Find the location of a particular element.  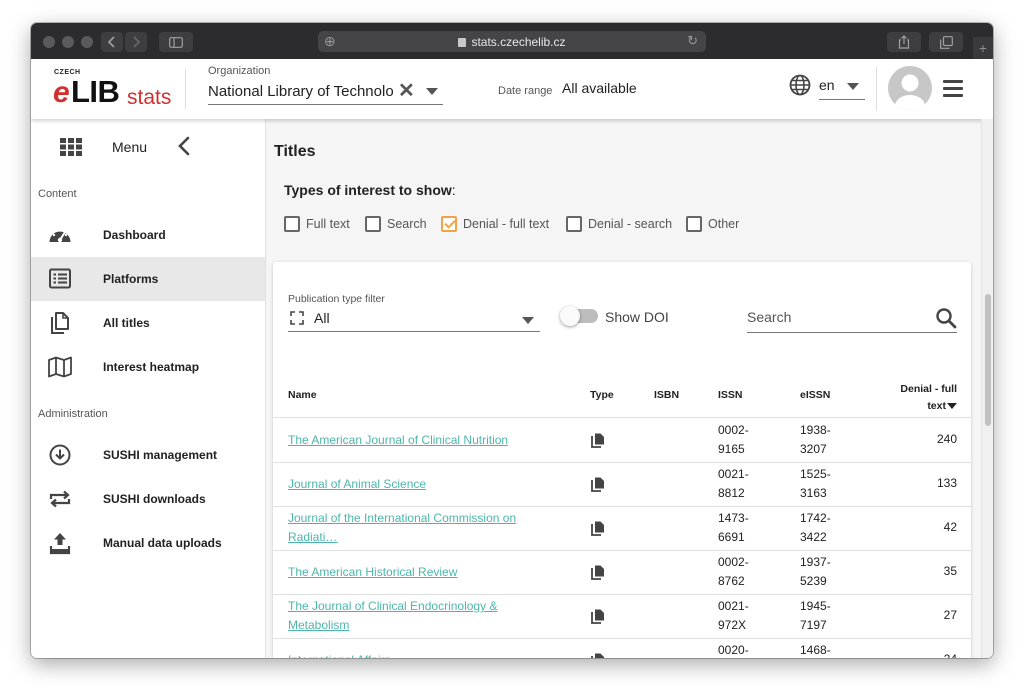

eissn-line1: 1525- is located at coordinates (815, 474).